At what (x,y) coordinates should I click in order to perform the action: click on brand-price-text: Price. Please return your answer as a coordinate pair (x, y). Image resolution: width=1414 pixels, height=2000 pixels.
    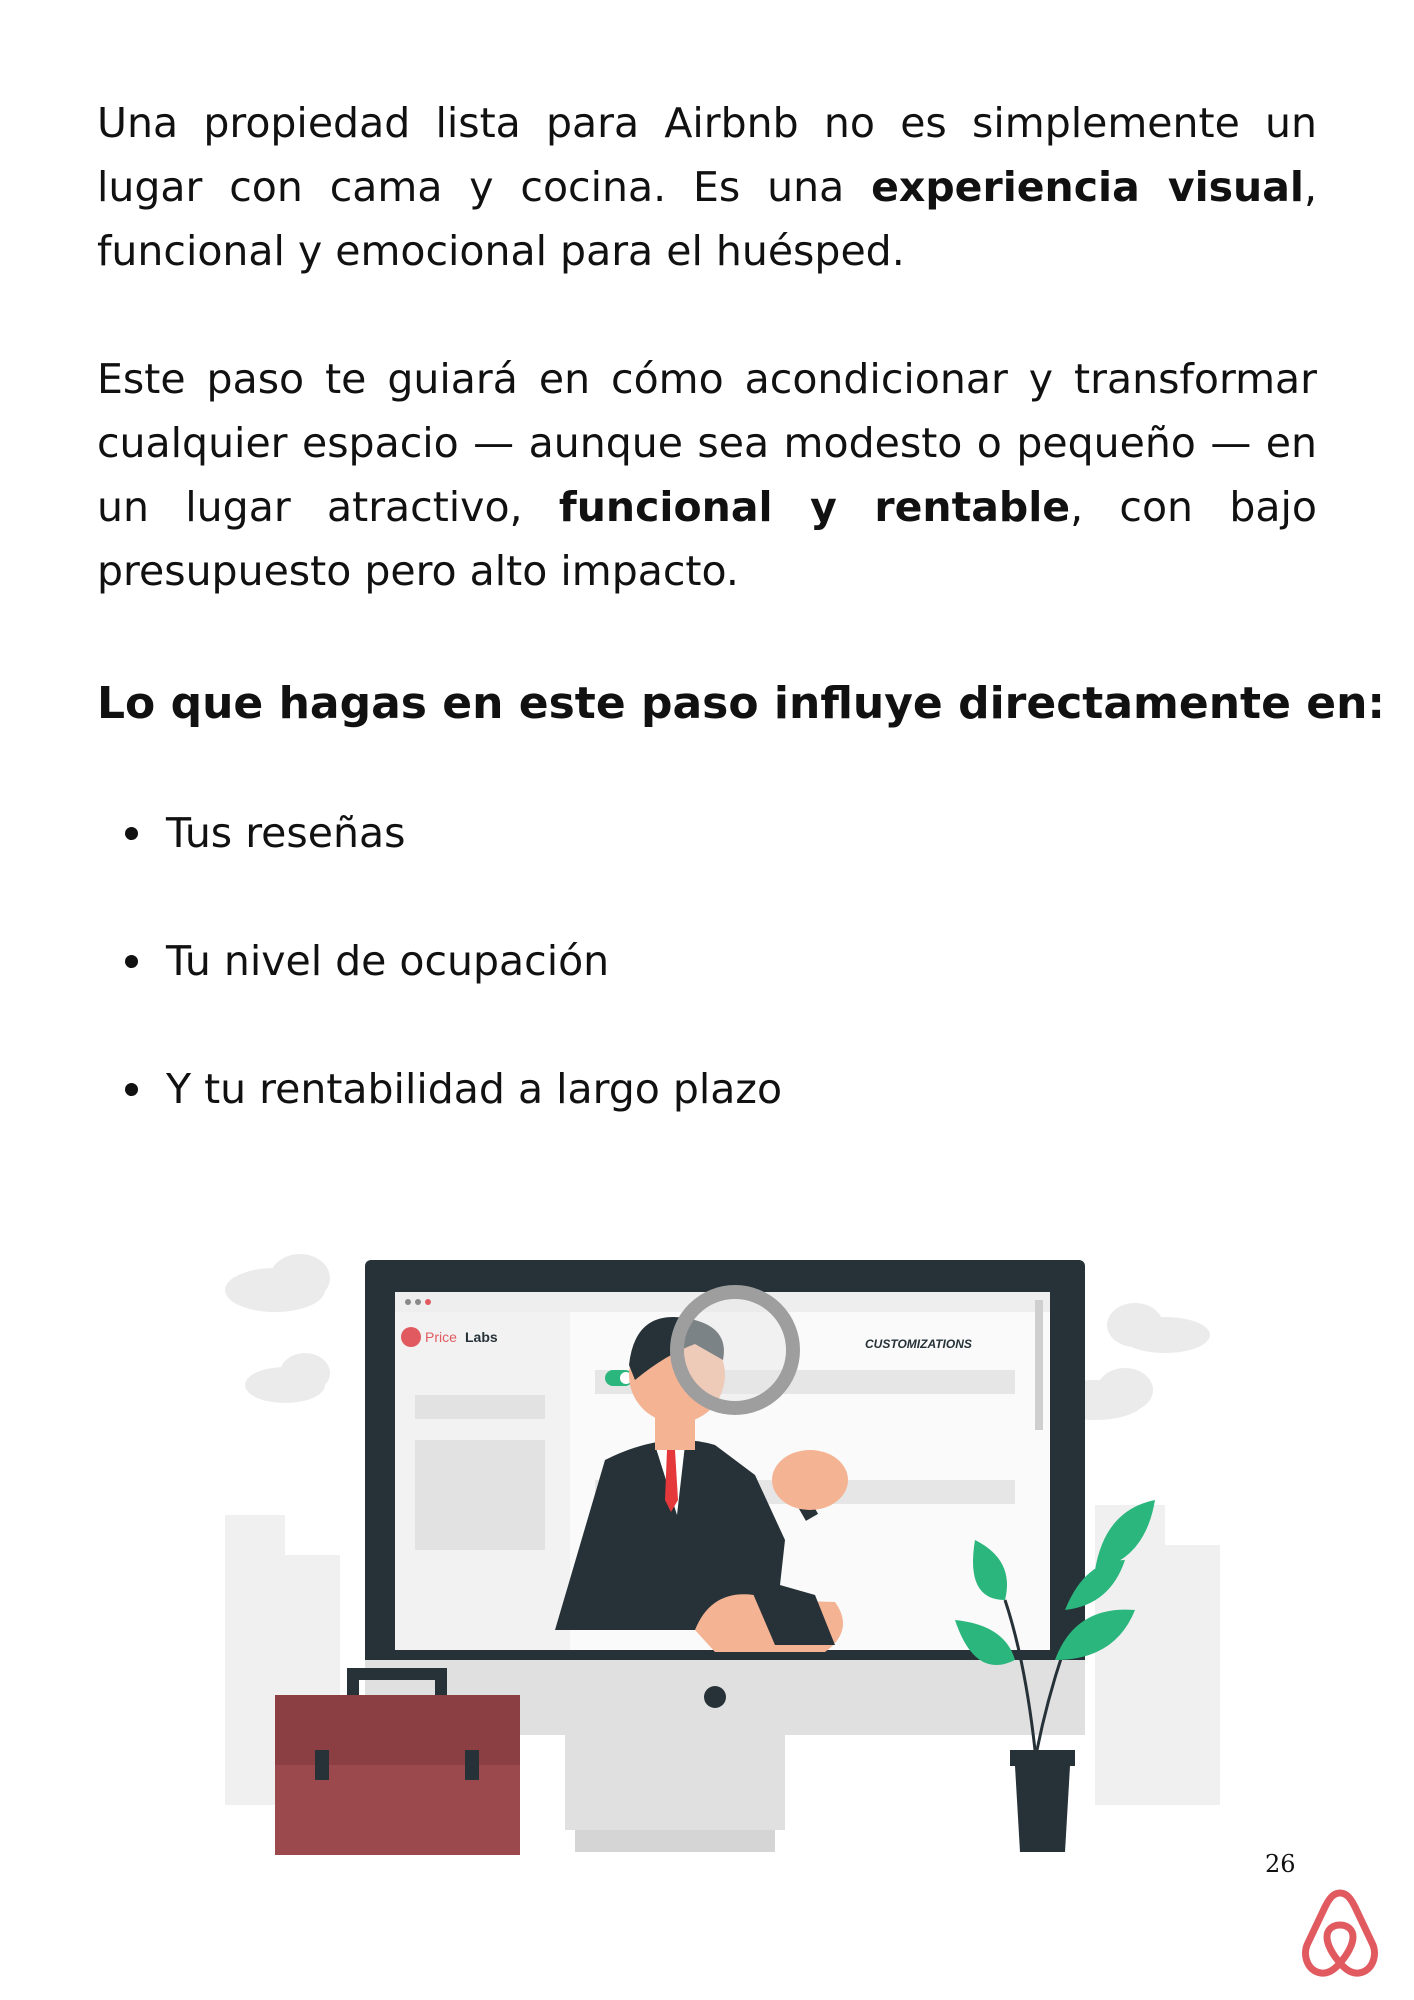
    Looking at the image, I should click on (441, 1337).